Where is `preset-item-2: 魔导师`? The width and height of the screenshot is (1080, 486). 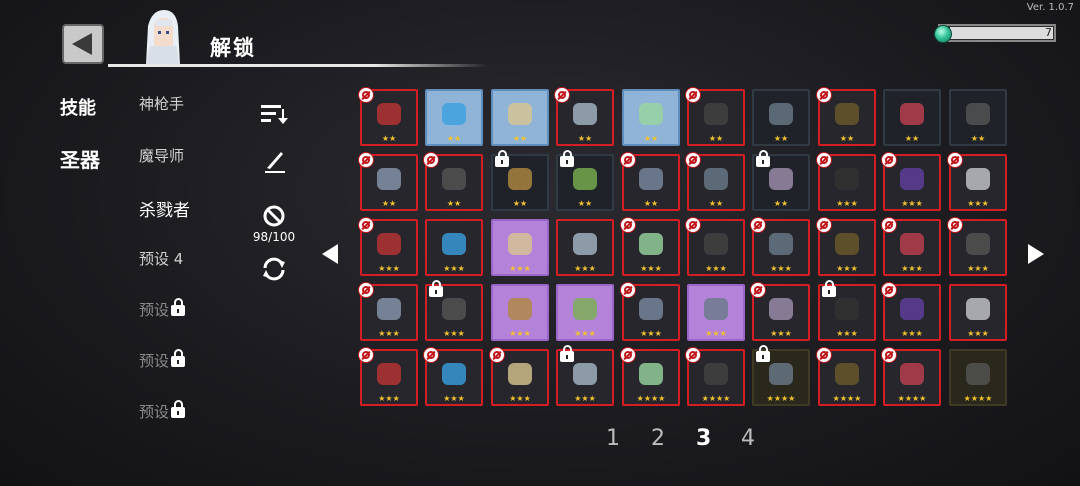 preset-item-2: 魔导师 is located at coordinates (161, 155).